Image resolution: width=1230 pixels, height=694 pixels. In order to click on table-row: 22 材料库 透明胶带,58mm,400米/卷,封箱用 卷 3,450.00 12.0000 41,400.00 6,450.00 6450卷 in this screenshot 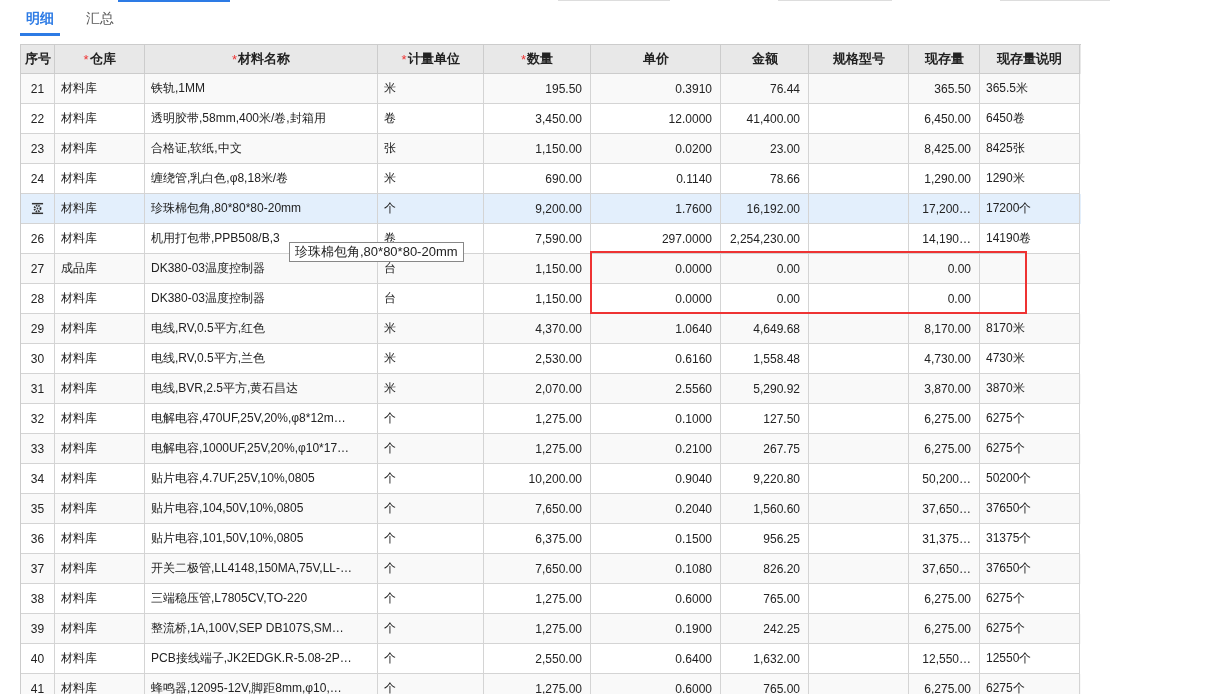, I will do `click(551, 119)`.